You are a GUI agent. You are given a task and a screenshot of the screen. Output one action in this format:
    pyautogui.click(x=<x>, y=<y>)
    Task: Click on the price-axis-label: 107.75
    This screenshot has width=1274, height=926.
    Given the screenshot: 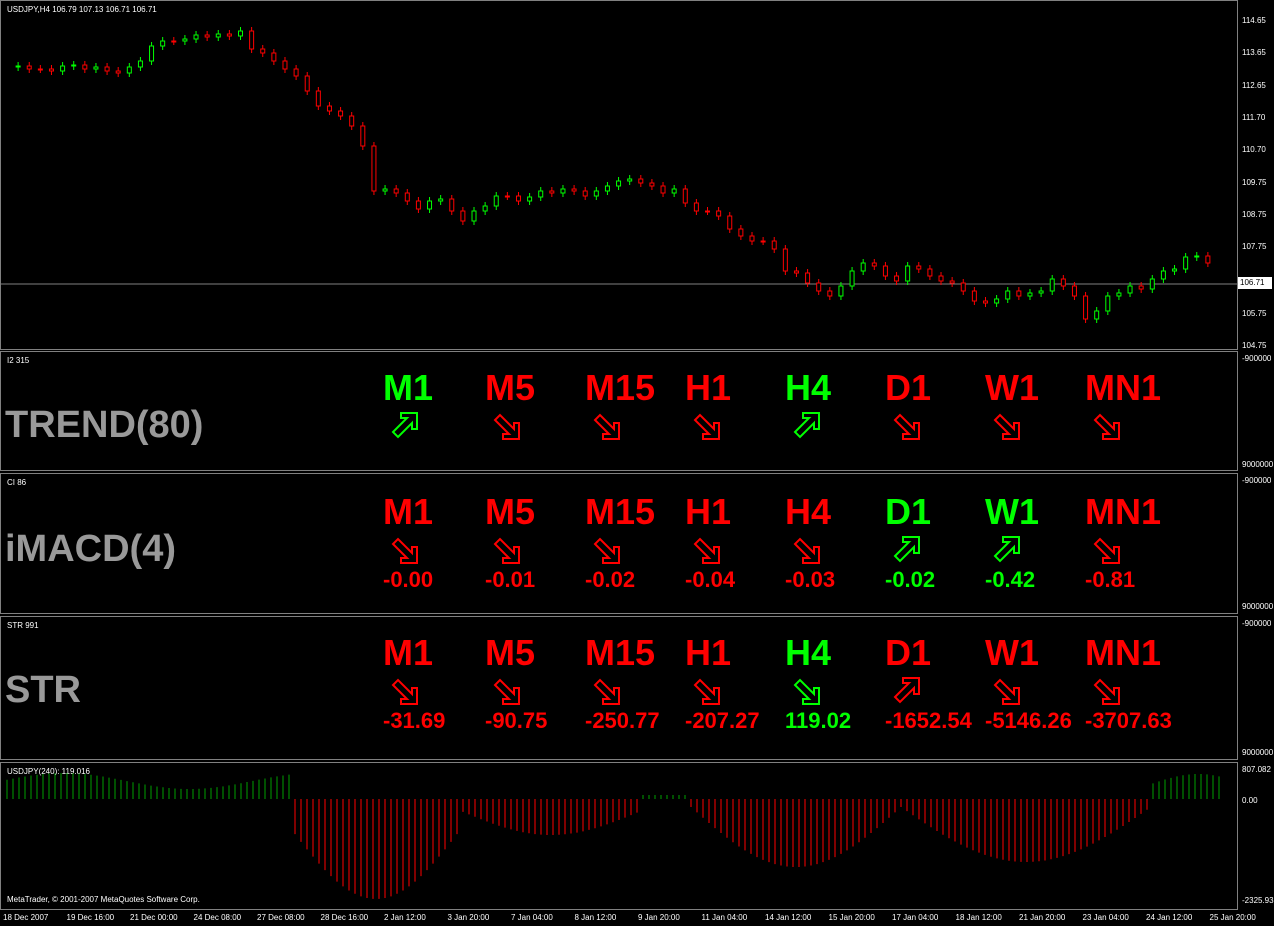 What is the action you would take?
    pyautogui.click(x=1254, y=246)
    